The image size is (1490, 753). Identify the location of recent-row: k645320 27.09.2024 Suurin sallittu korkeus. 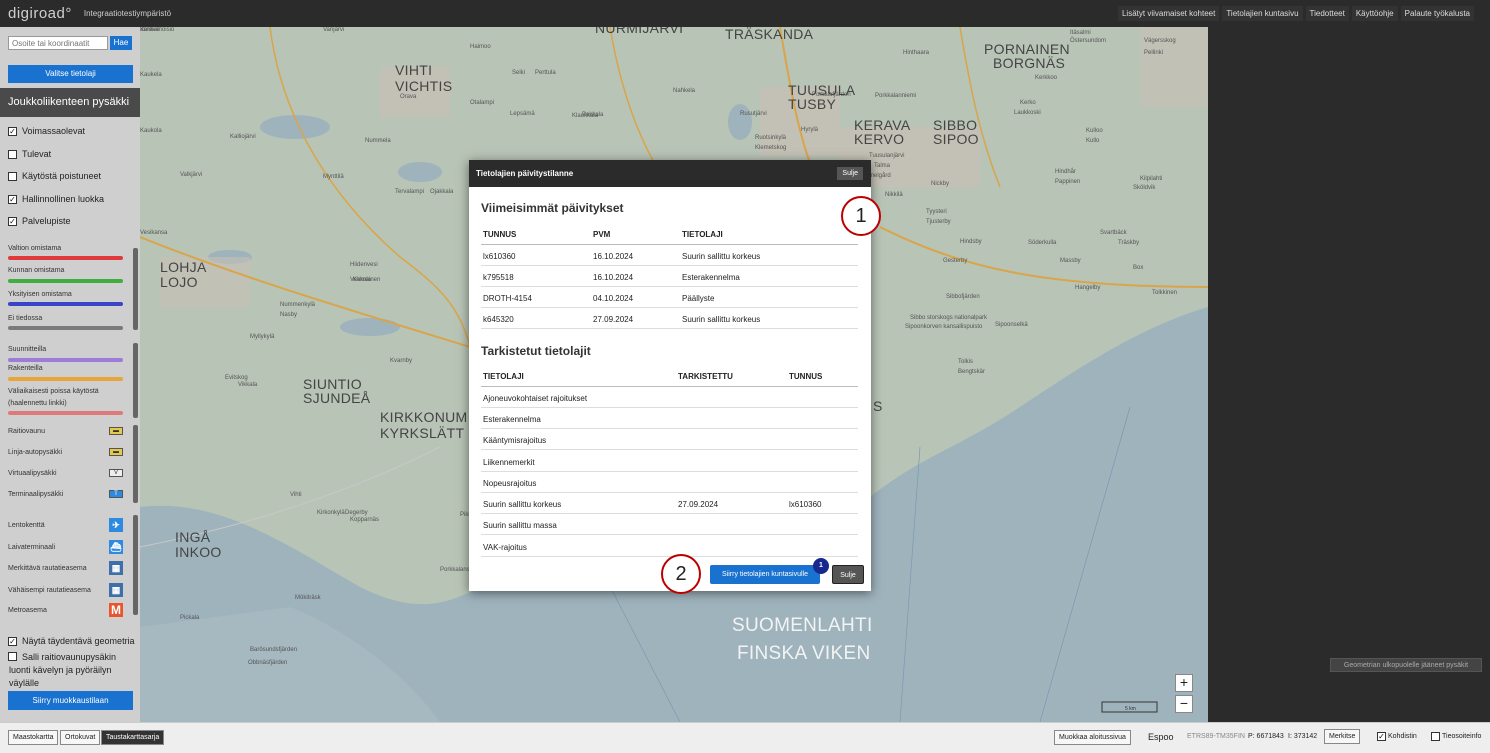
(669, 318).